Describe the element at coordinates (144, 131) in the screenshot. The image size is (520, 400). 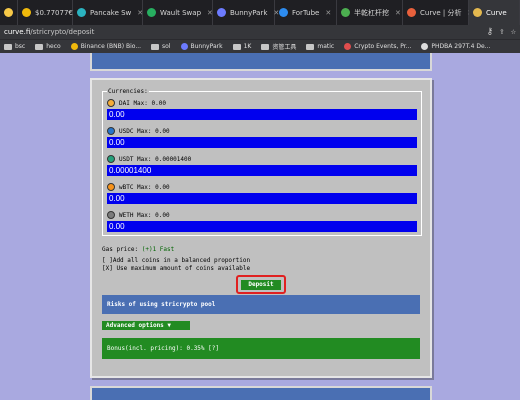
I see `currency-max-label: USDC Max: 0.00` at that location.